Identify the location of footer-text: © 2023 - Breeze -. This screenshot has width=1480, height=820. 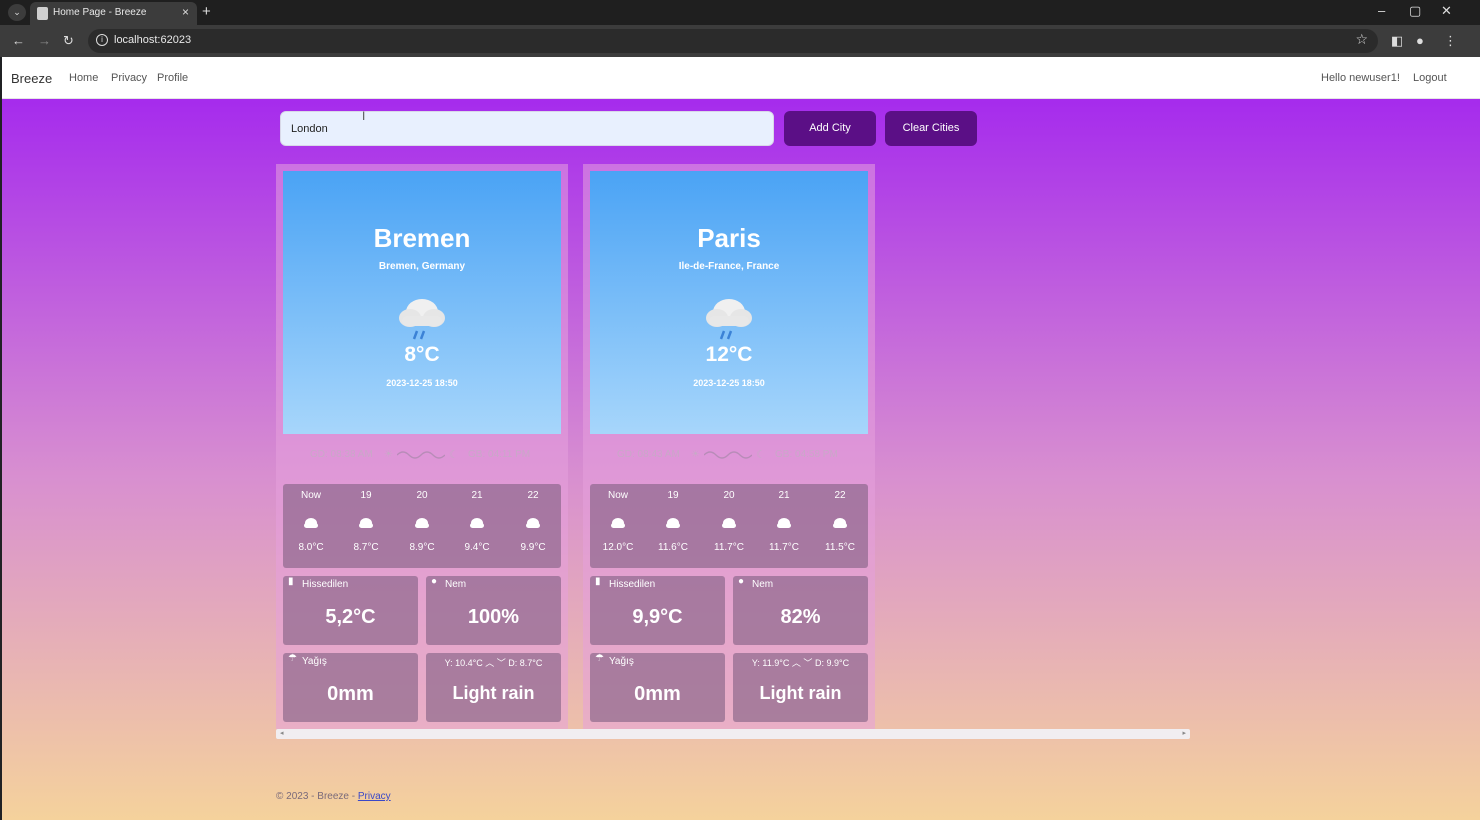
(317, 796).